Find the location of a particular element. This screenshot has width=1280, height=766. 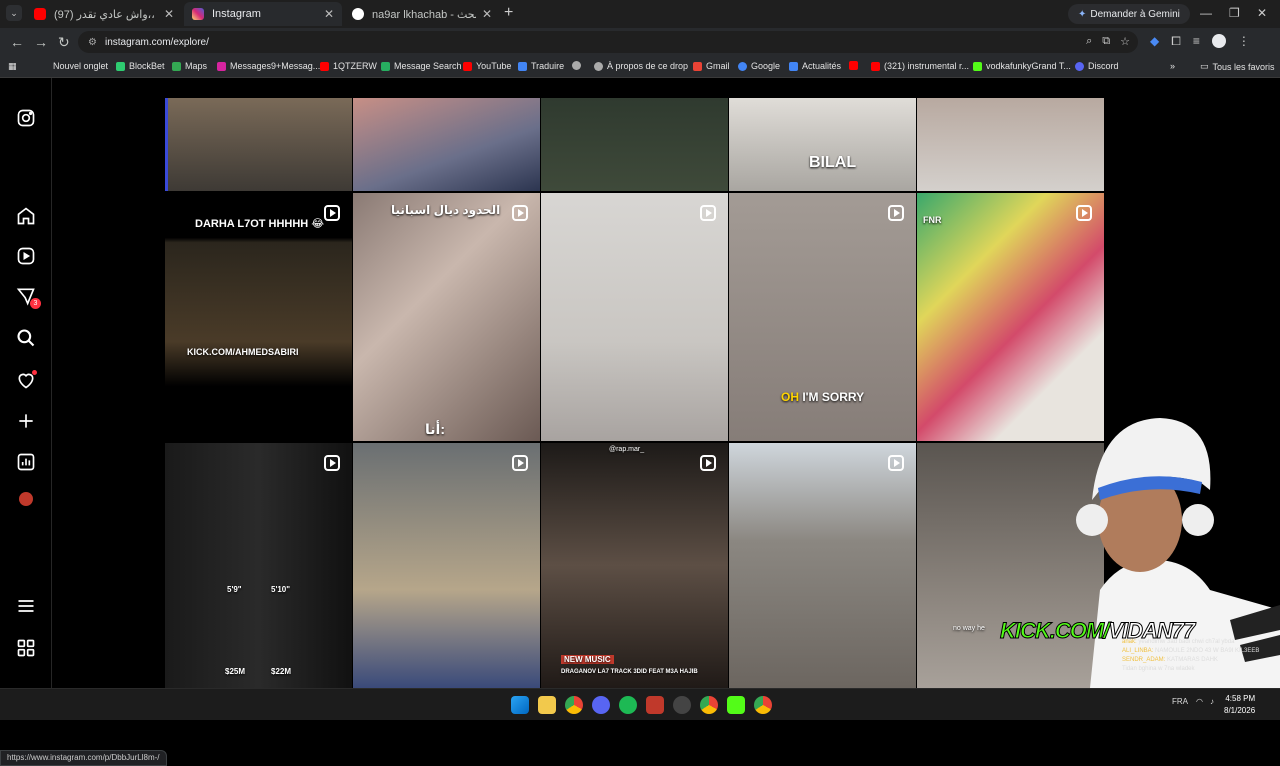

address-bar: ⚙ instagram.com/explore/ ⌕ ⧉ ☆ is located at coordinates (608, 42).